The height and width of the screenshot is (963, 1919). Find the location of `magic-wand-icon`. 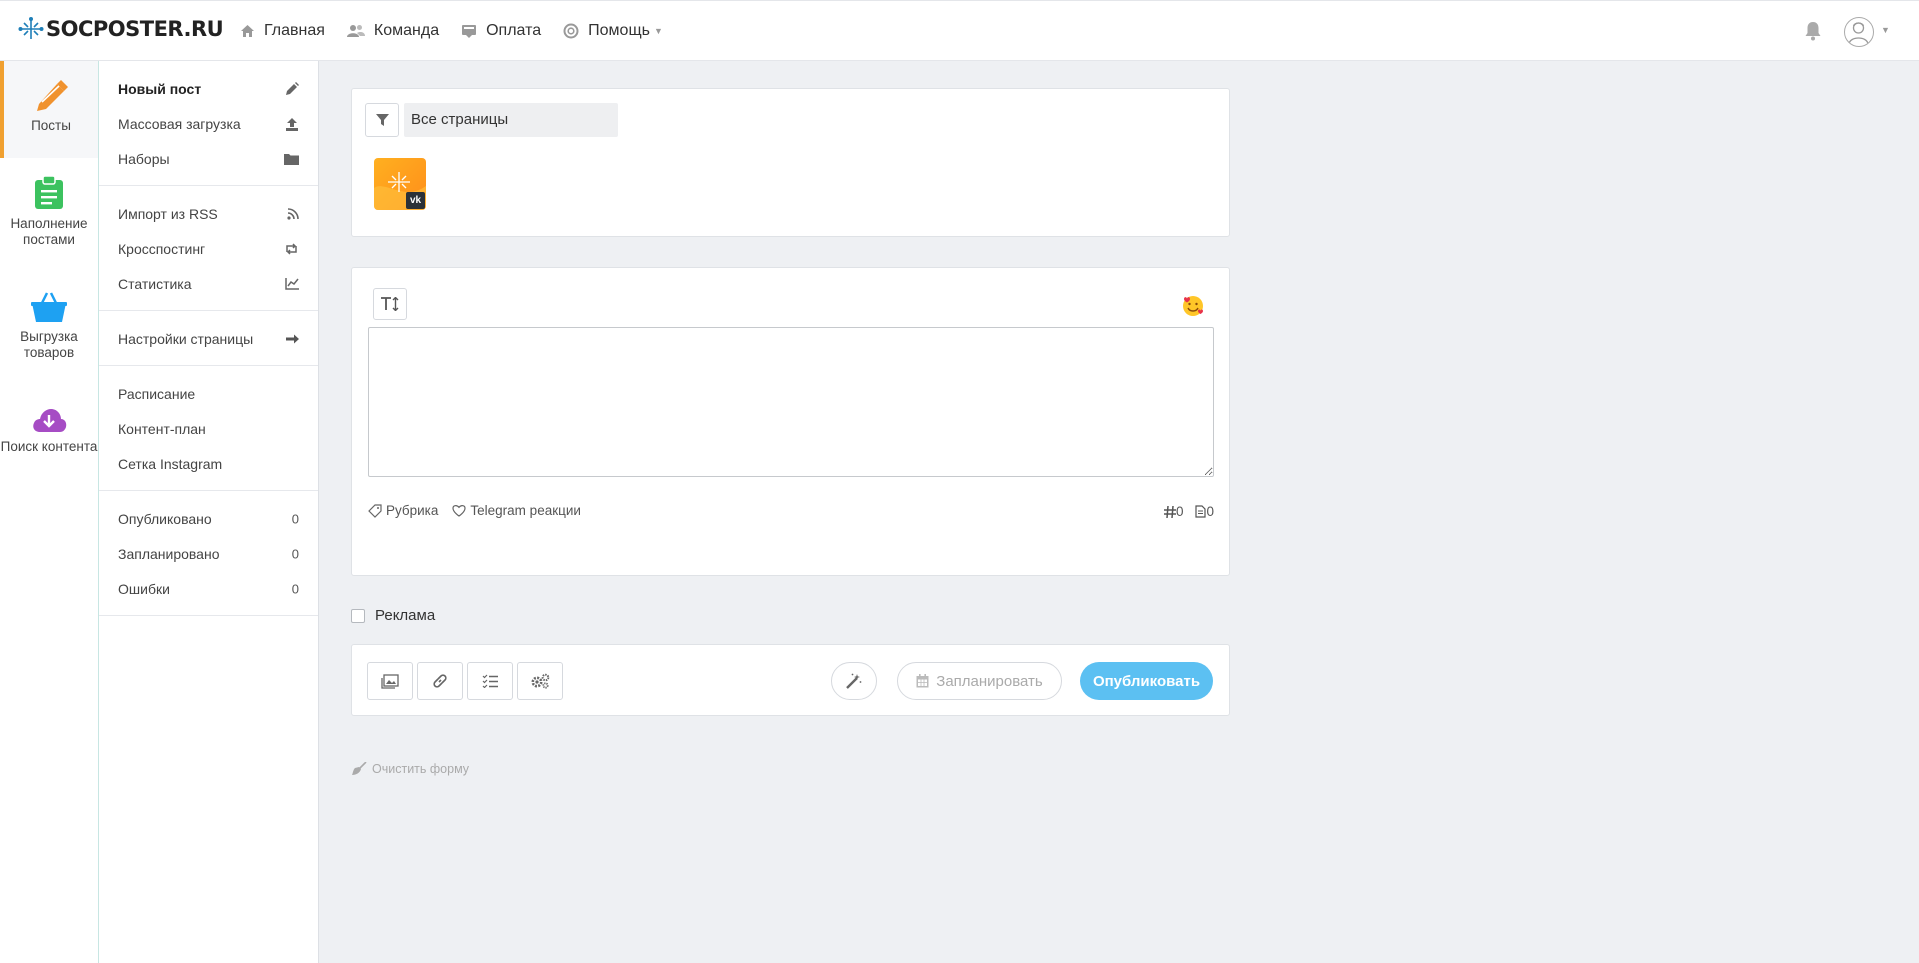

magic-wand-icon is located at coordinates (854, 681).